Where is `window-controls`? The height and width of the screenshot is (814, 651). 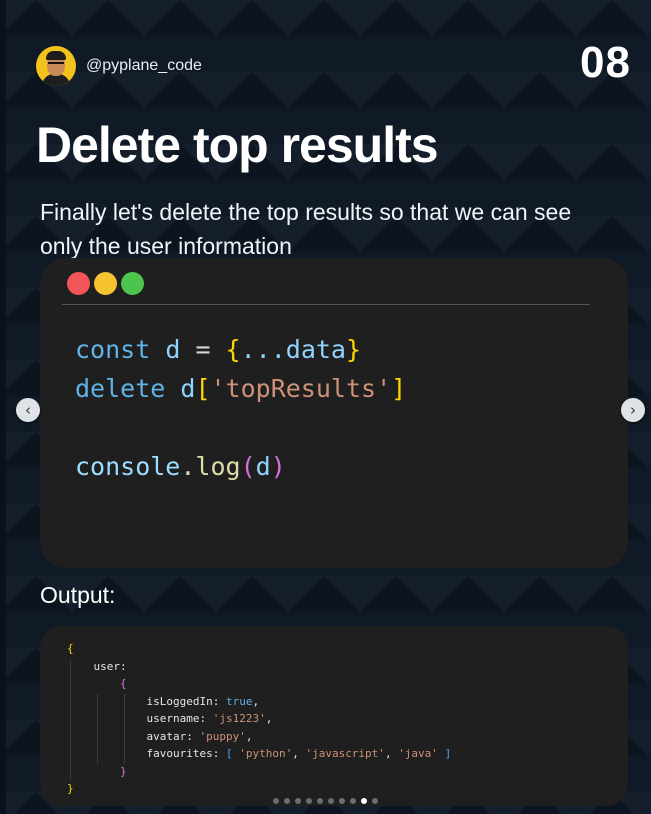
window-controls is located at coordinates (107, 283).